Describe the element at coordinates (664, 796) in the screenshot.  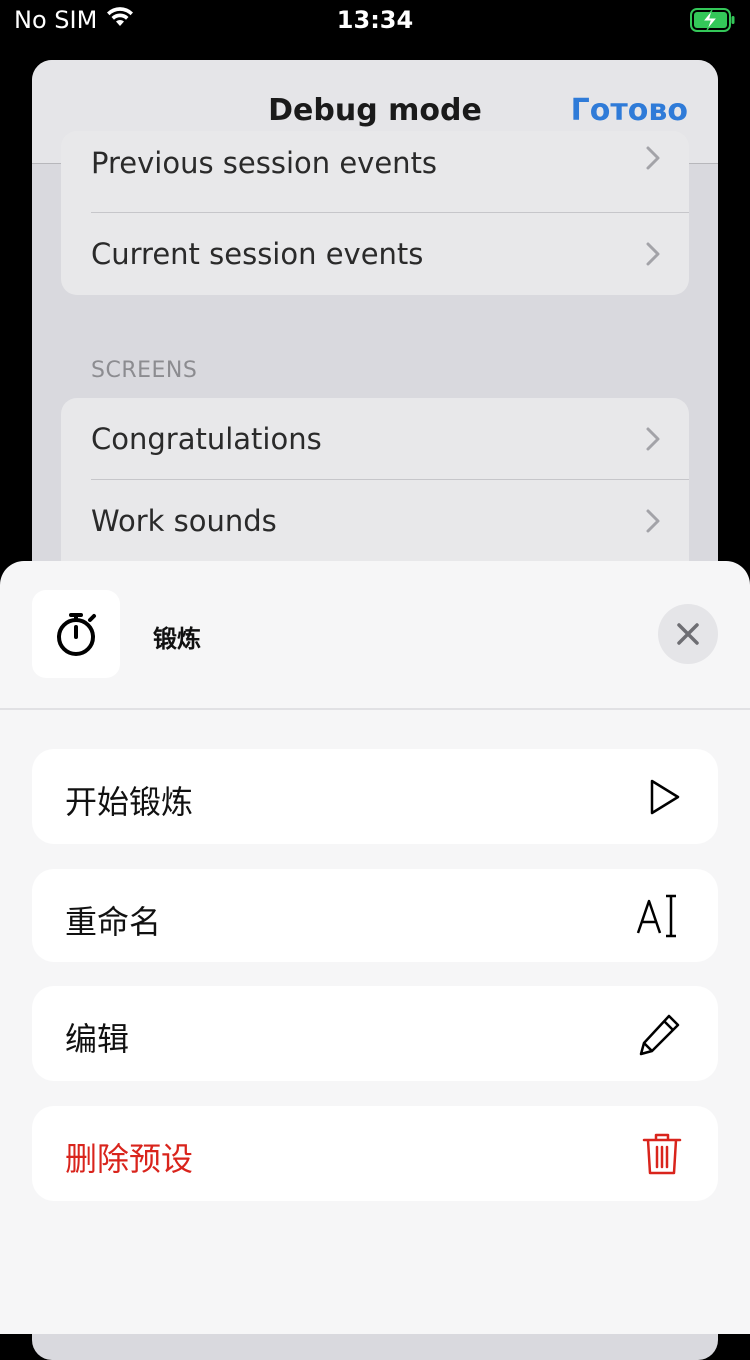
I see `play-icon` at that location.